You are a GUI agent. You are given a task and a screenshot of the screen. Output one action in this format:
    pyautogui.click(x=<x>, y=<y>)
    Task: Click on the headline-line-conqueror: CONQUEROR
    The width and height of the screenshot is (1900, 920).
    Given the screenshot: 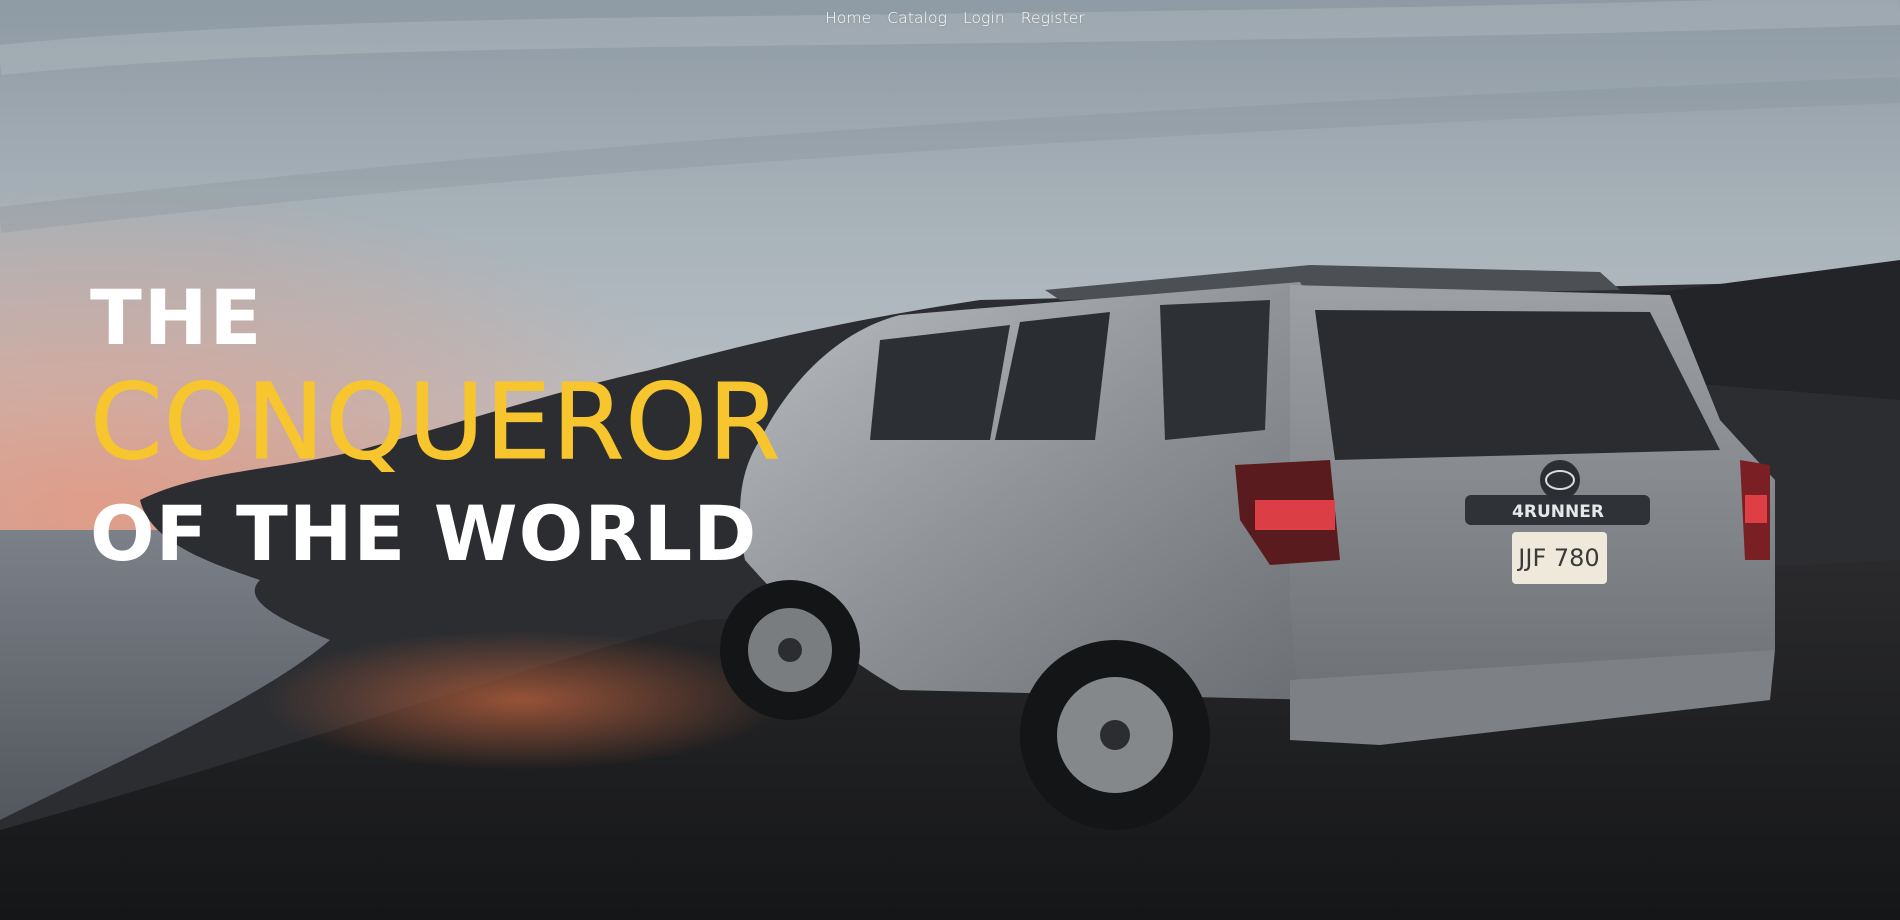 What is the action you would take?
    pyautogui.click(x=435, y=422)
    